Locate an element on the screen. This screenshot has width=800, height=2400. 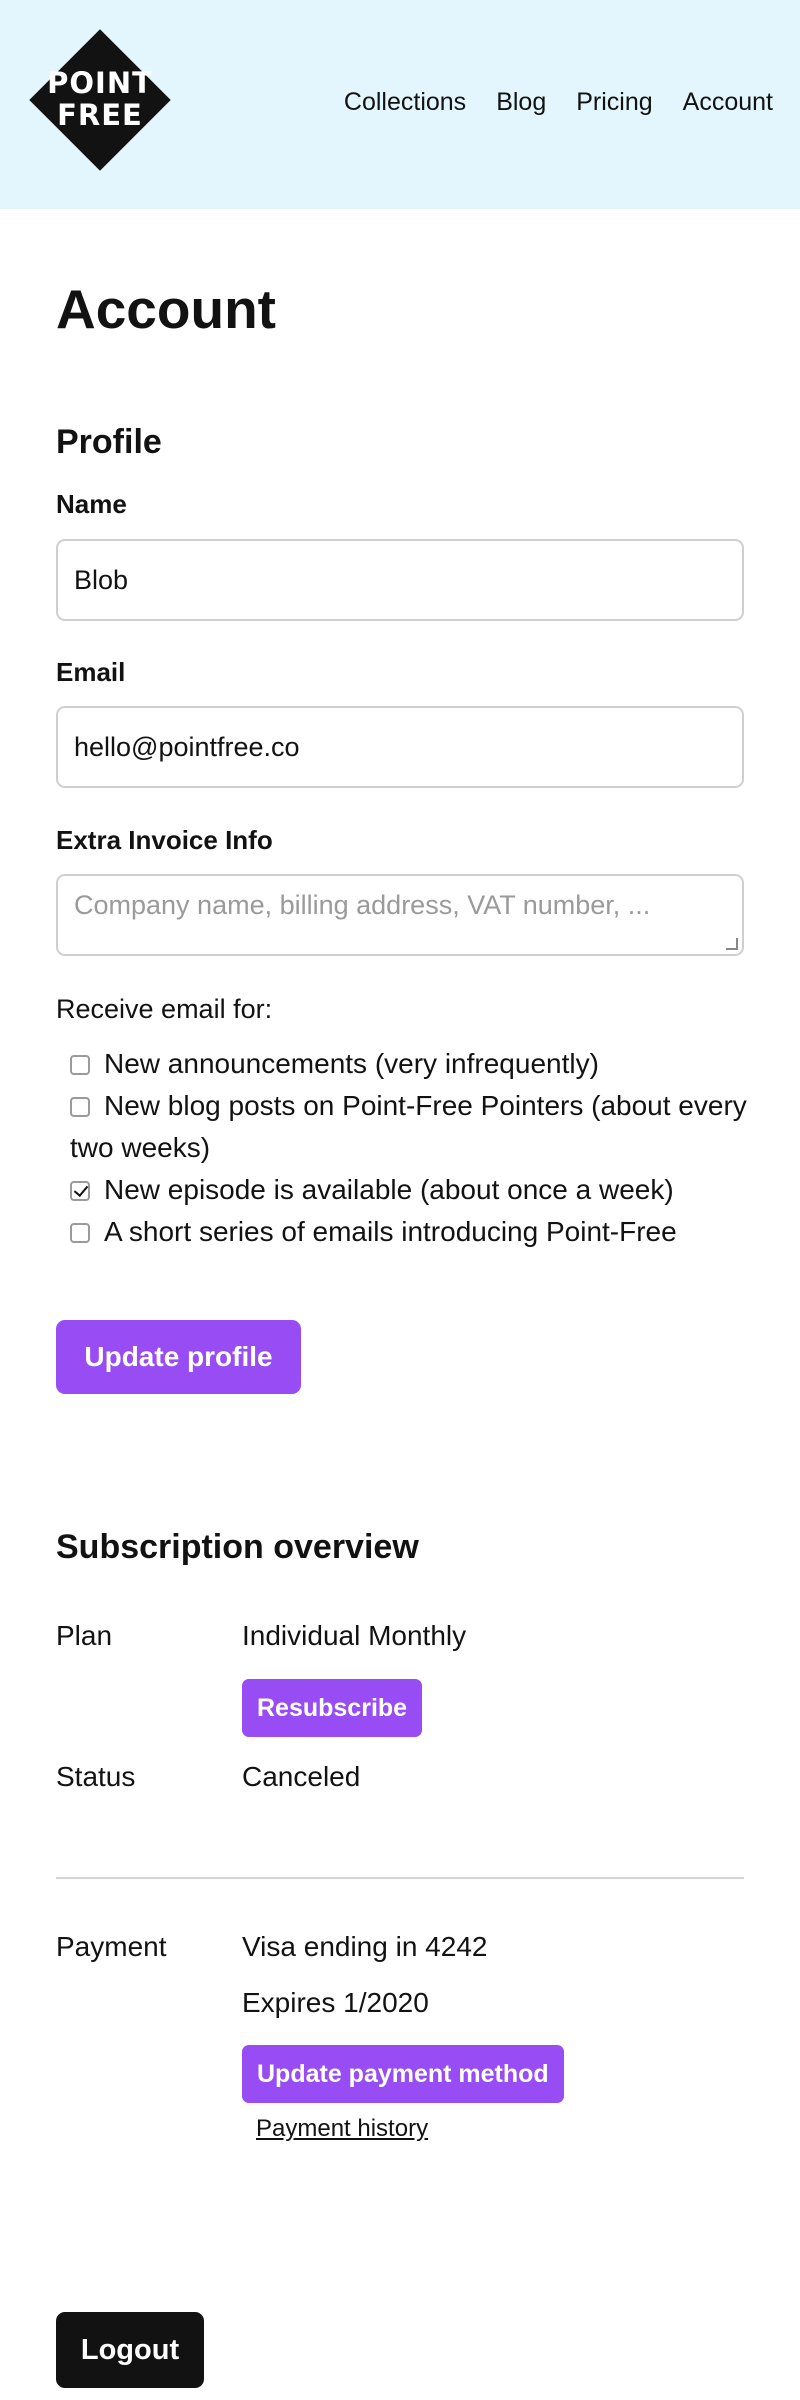
checkbox-announcements is located at coordinates (80, 1065).